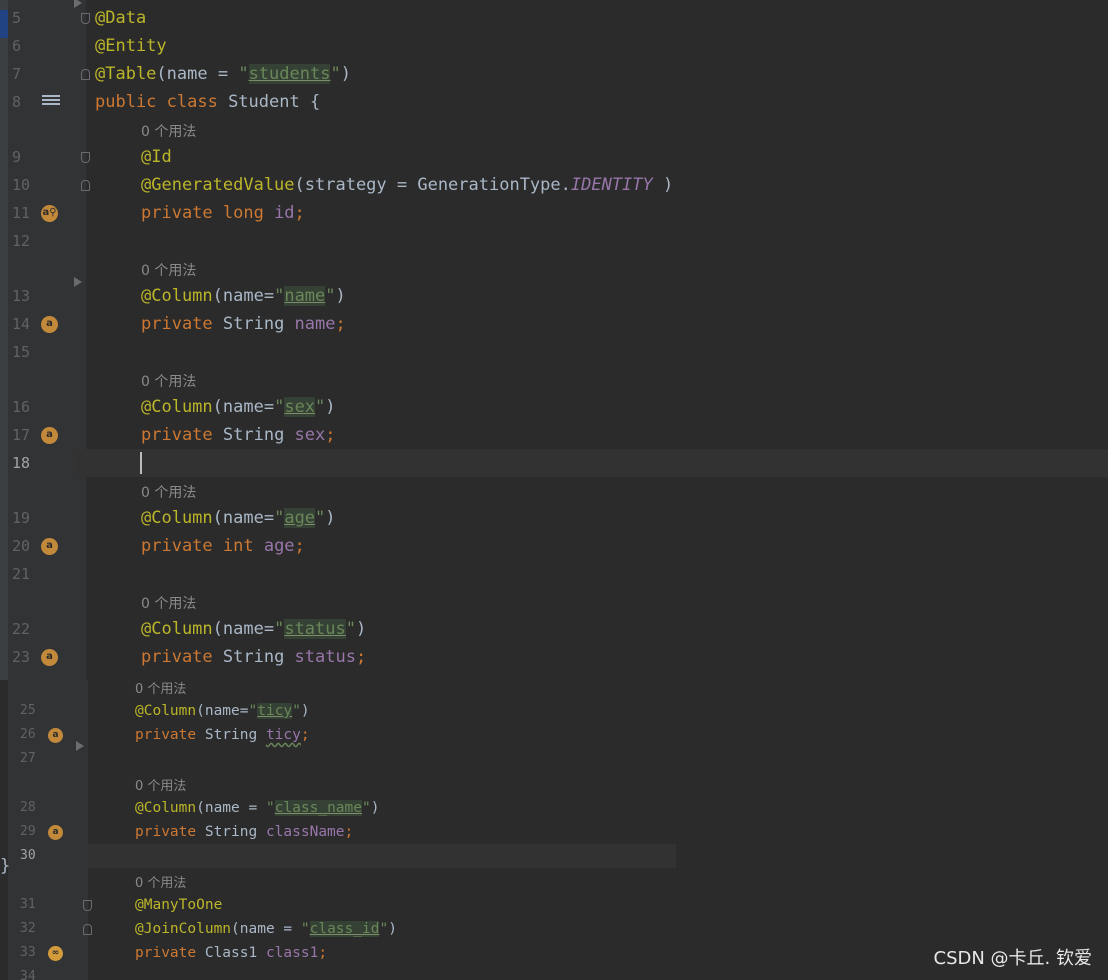  I want to click on code-line: 8 public class Student {, so click(554, 102).